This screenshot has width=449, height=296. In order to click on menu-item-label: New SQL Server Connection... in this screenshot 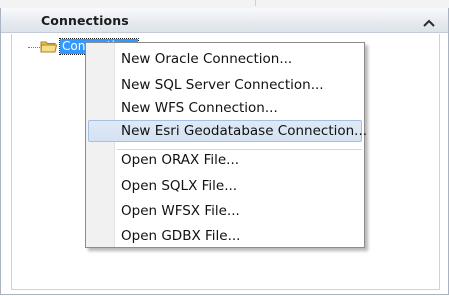, I will do `click(222, 85)`.